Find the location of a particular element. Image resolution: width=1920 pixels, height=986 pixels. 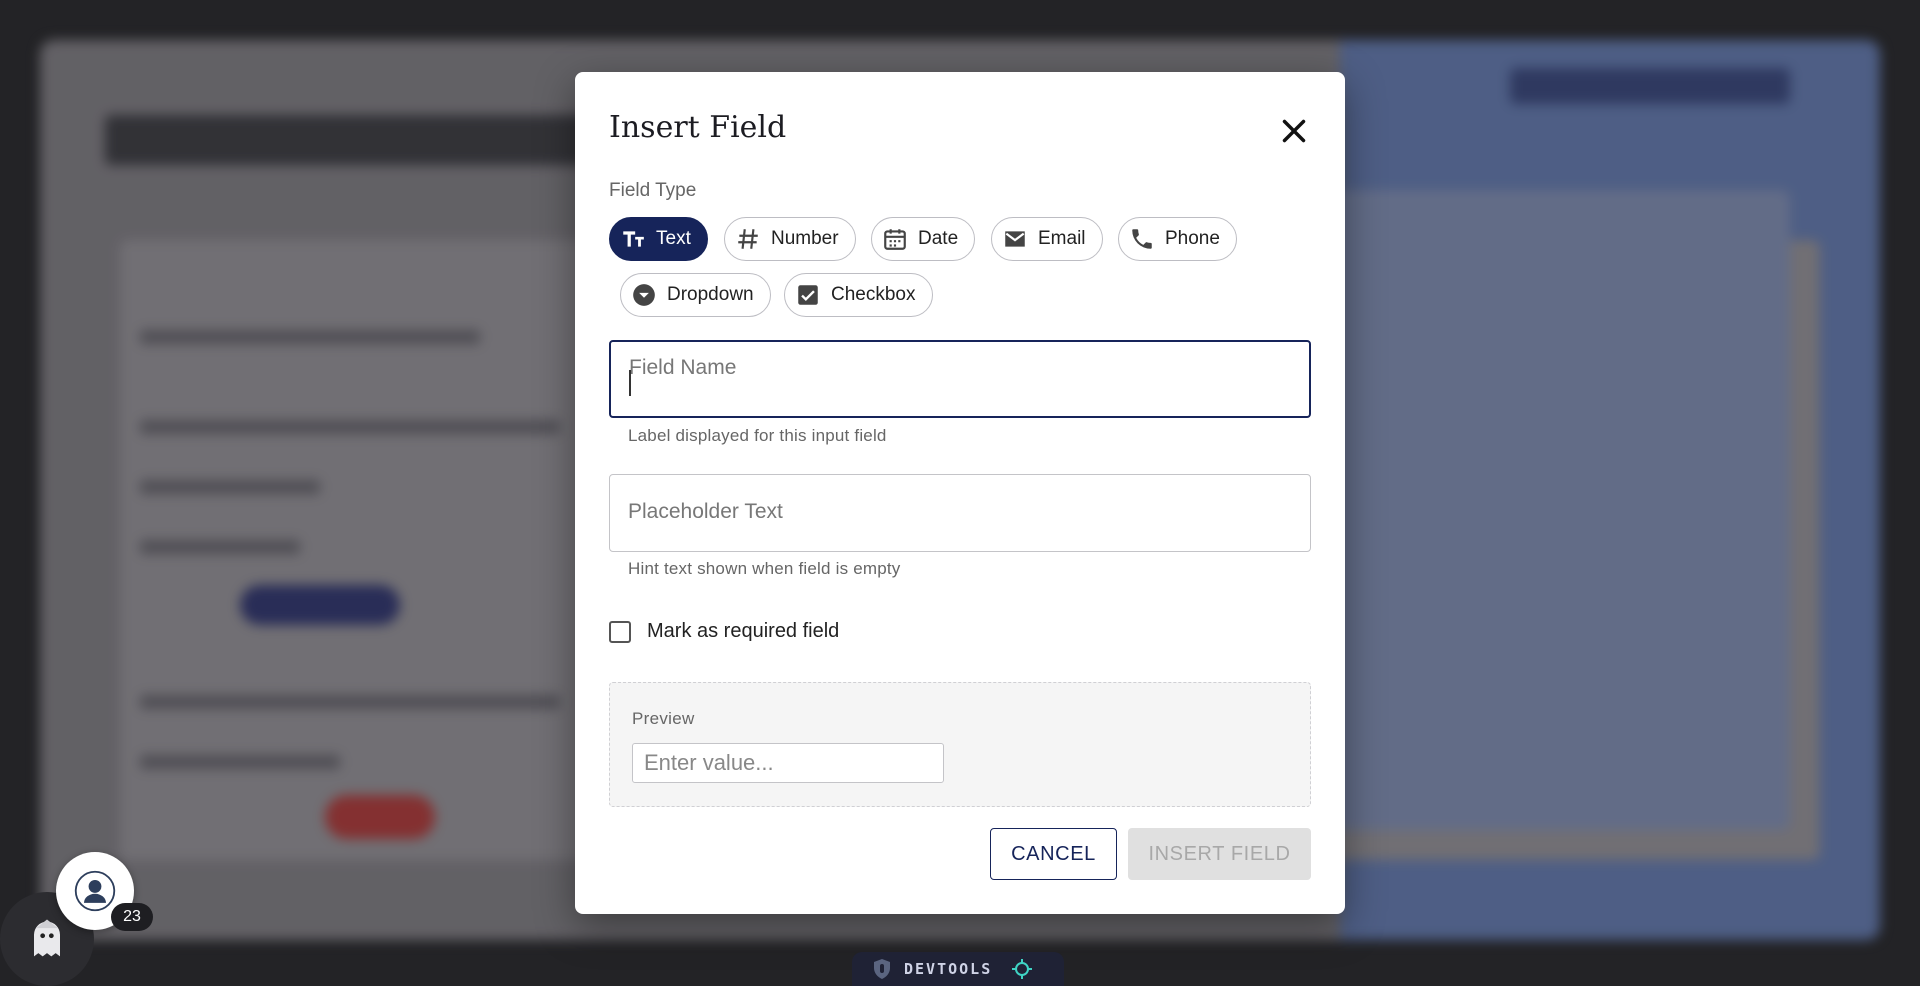

field-name-input: Field Name is located at coordinates (960, 379).